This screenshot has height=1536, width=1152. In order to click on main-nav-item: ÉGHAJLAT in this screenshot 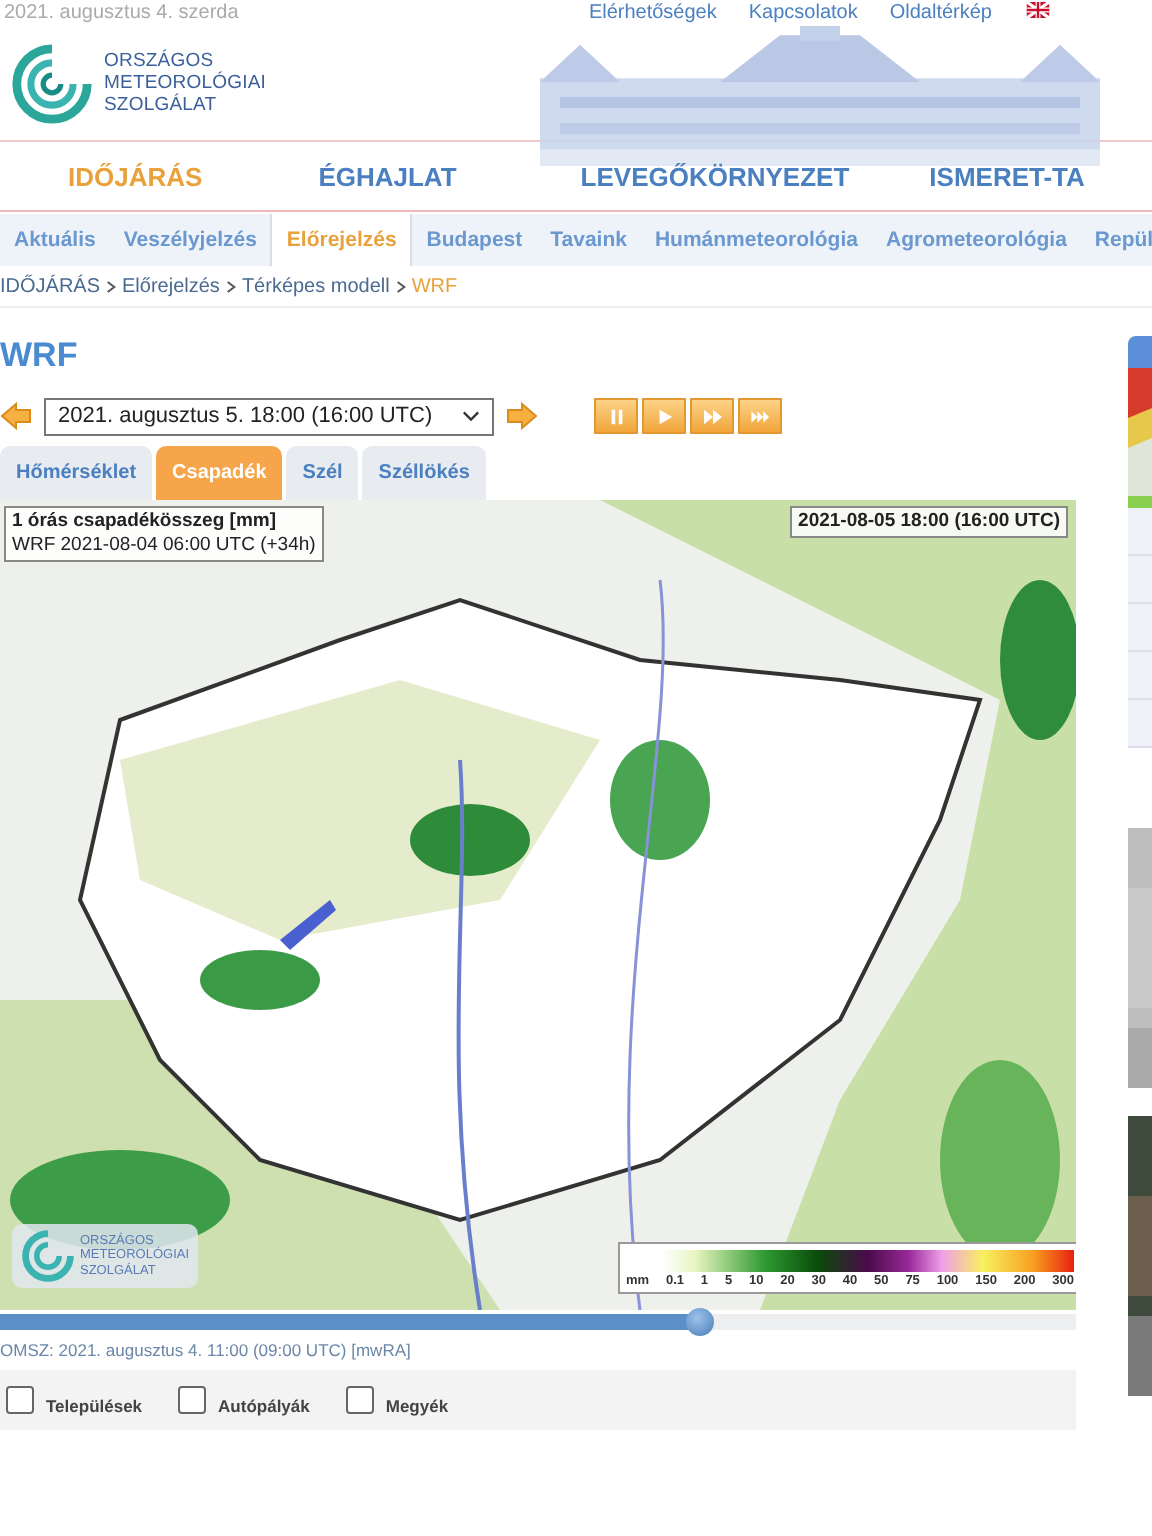, I will do `click(387, 176)`.